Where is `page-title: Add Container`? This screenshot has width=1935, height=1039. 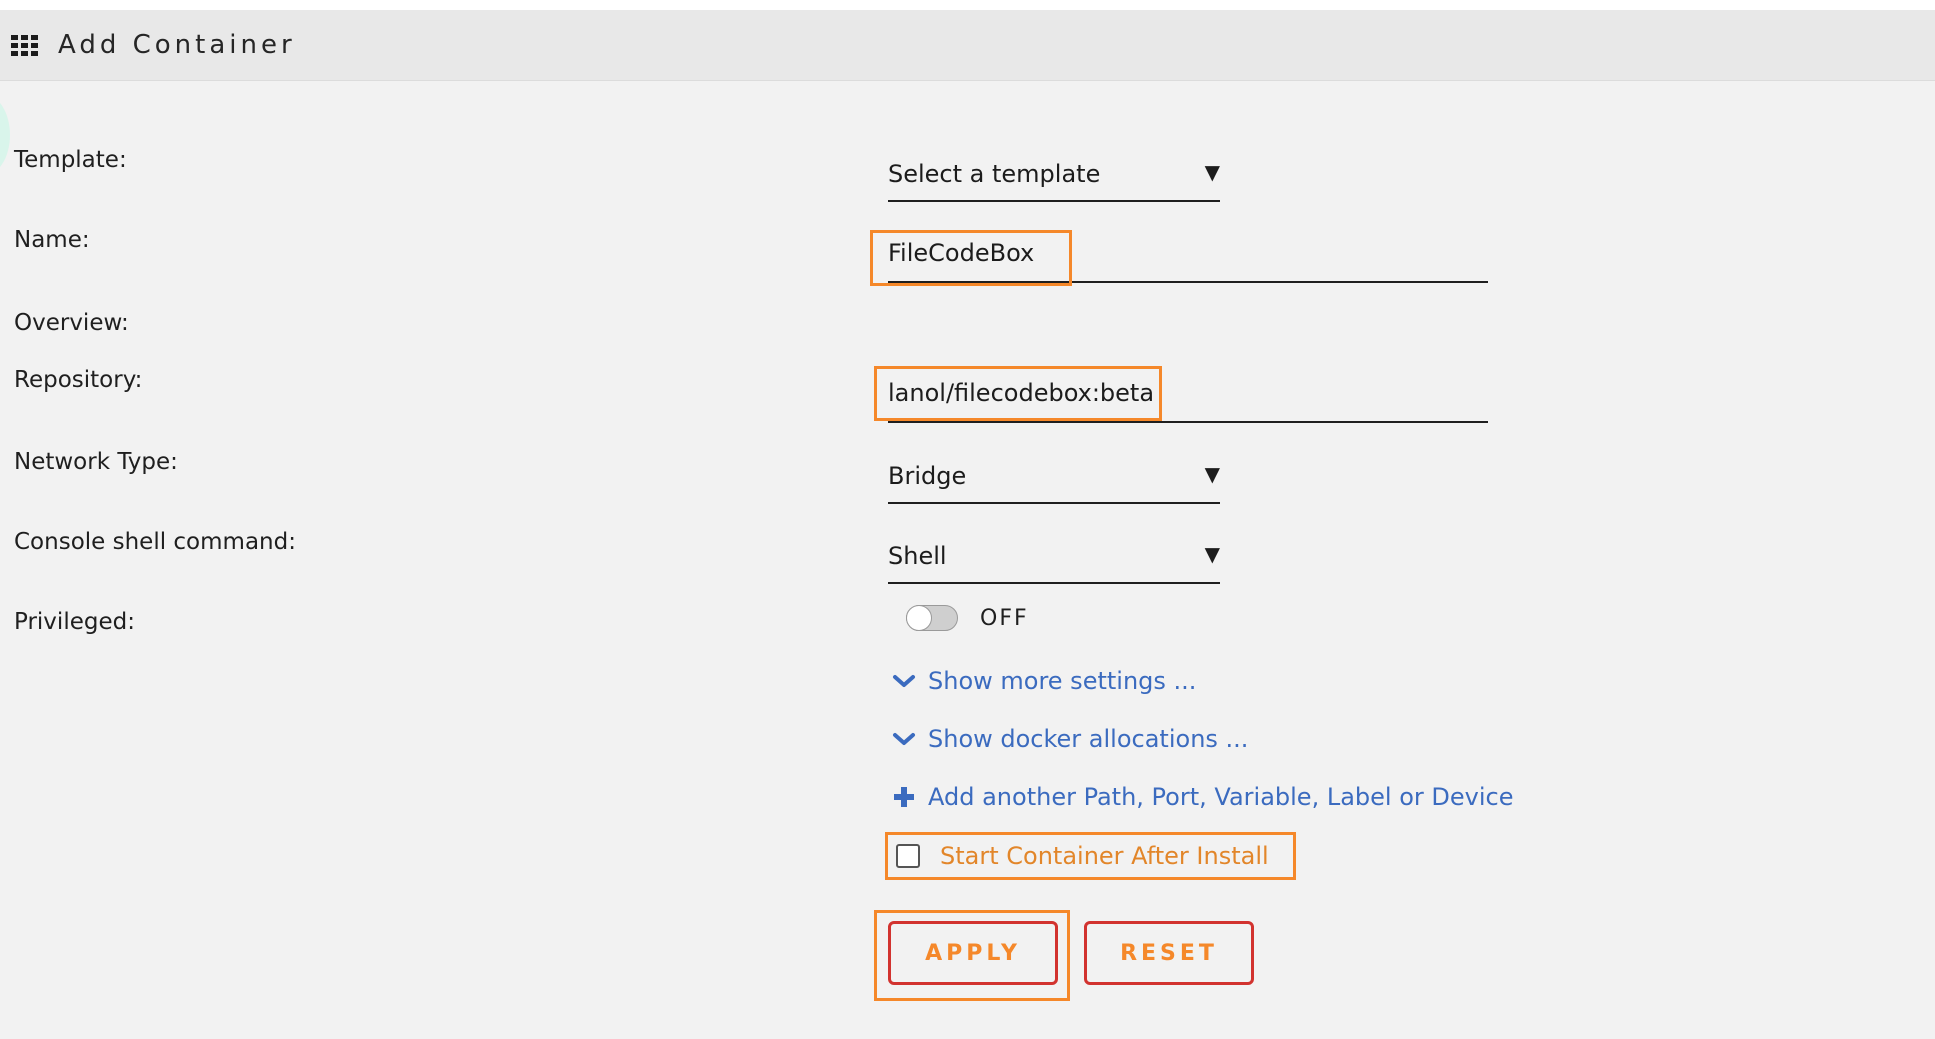 page-title: Add Container is located at coordinates (177, 45).